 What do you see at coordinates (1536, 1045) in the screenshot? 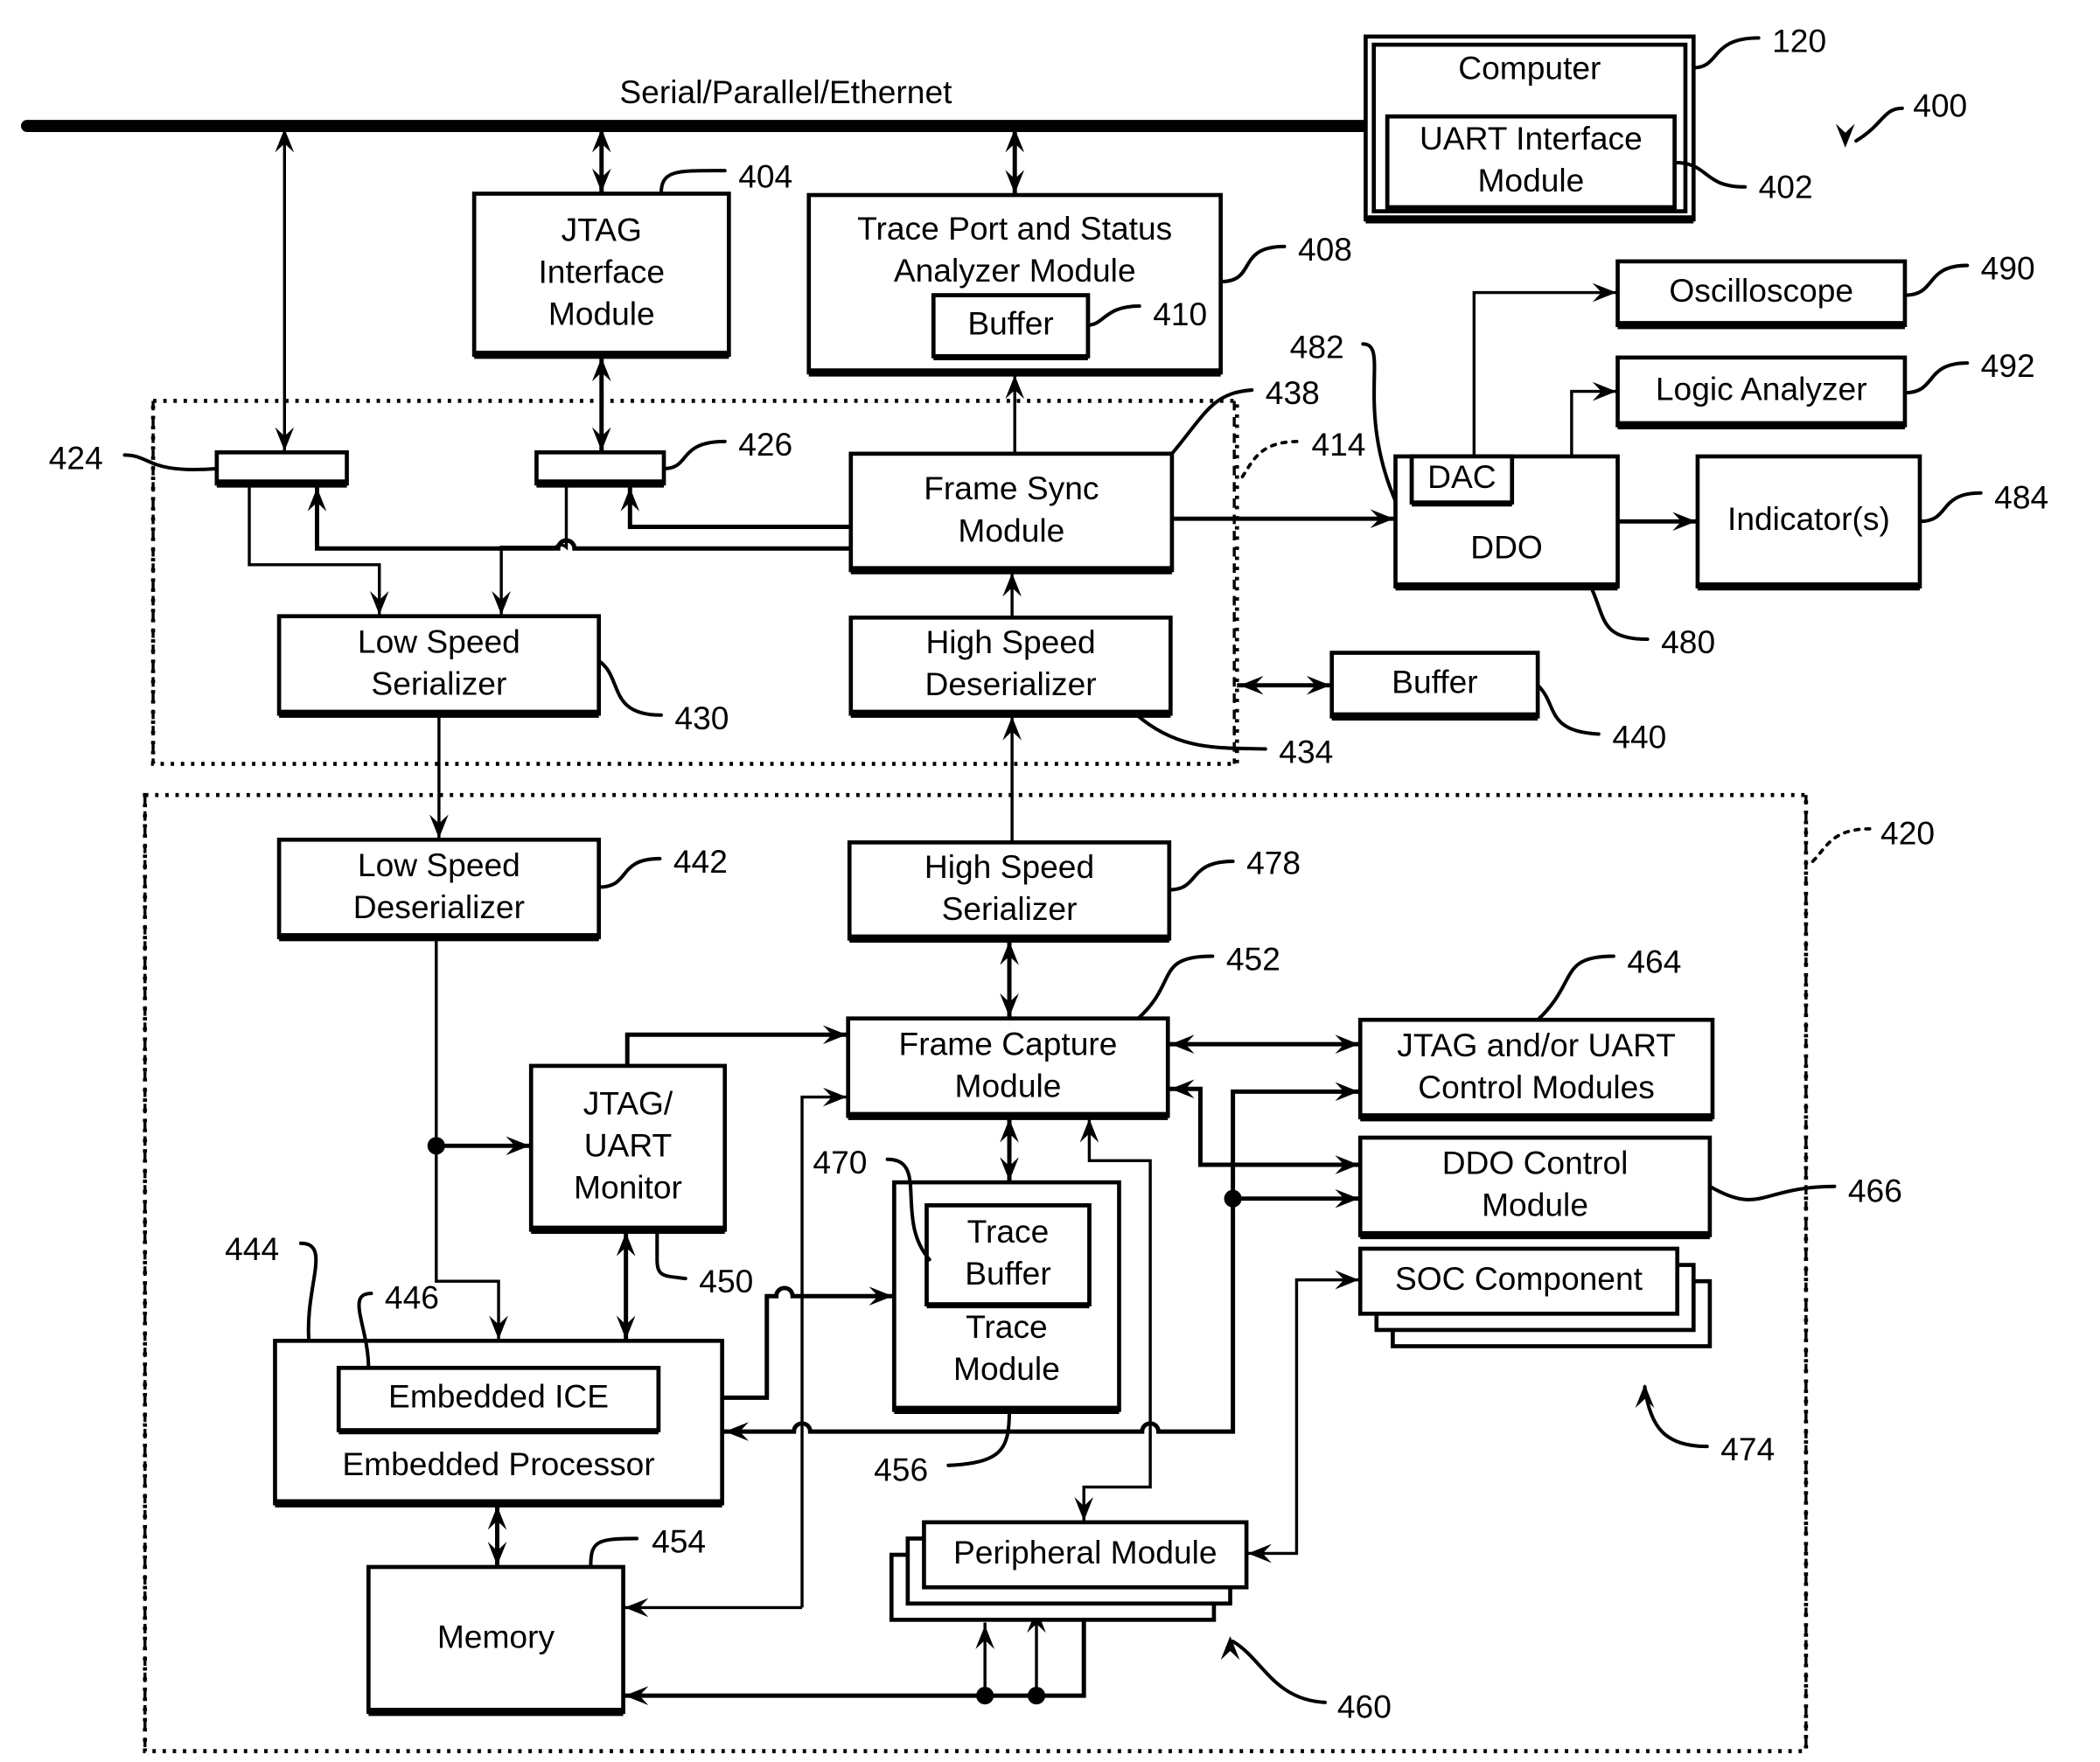
I see `jtag-uart-control-label: JTAG and/or UART` at bounding box center [1536, 1045].